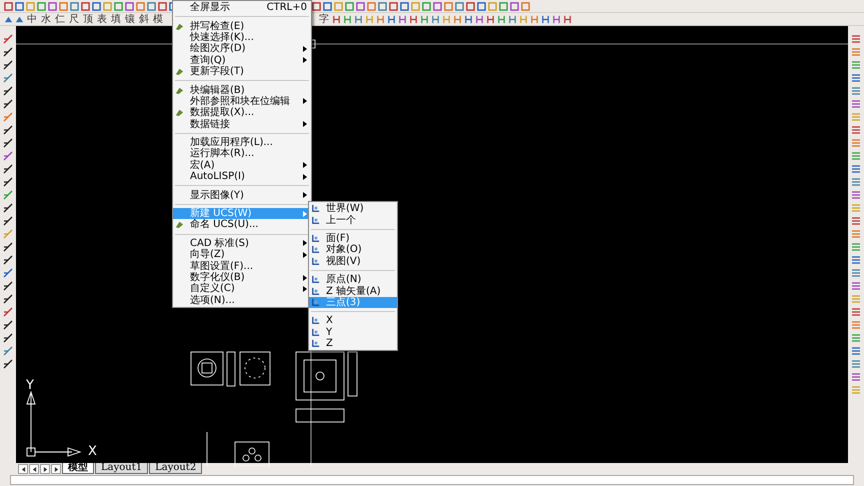 The height and width of the screenshot is (486, 864). Describe the element at coordinates (353, 344) in the screenshot. I see `menu-item: Z` at that location.